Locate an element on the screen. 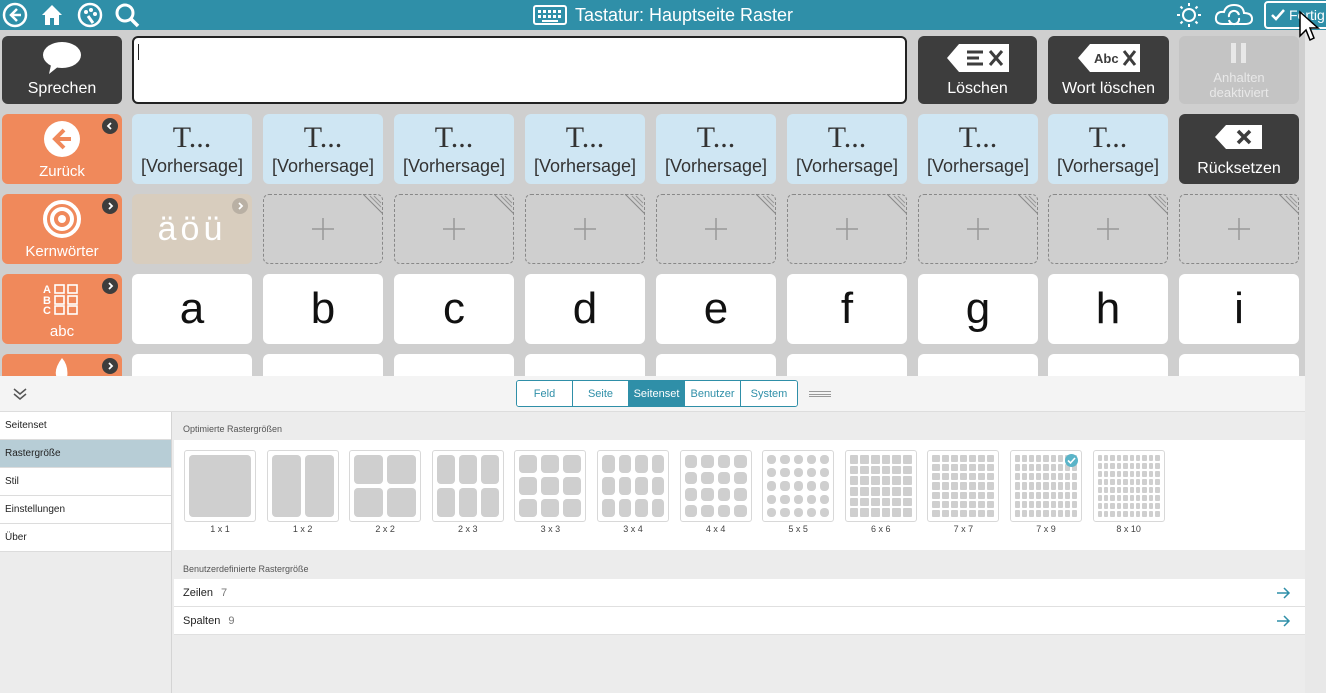 Image resolution: width=1326 pixels, height=693 pixels. brightness-icon is located at coordinates (1189, 15).